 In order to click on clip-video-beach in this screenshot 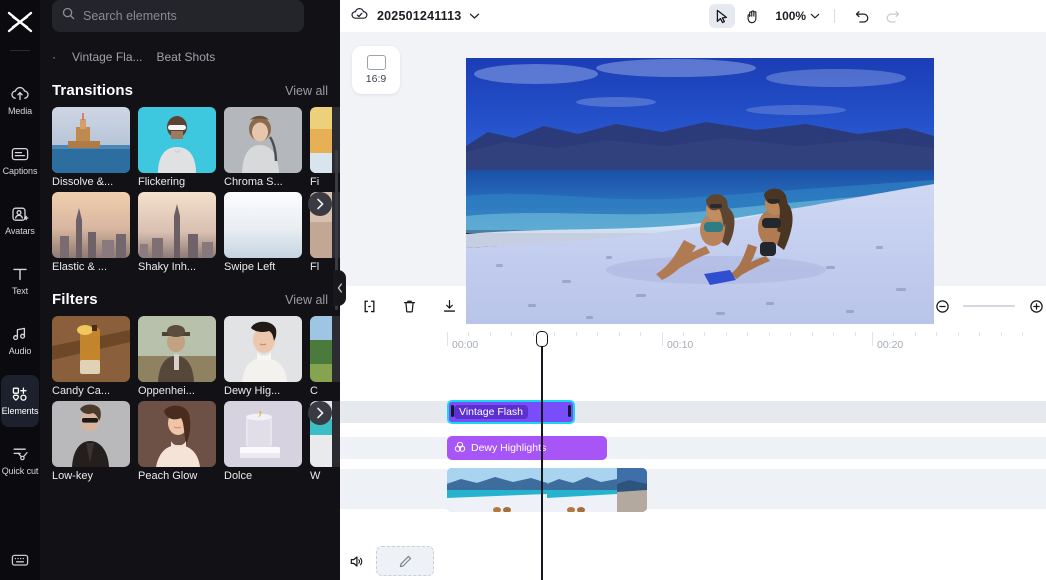, I will do `click(547, 490)`.